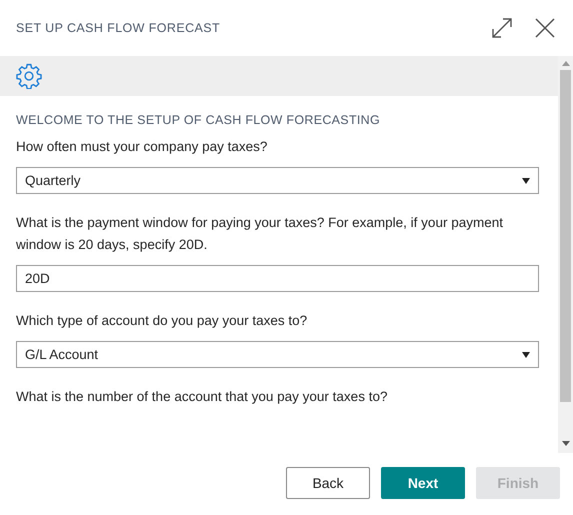 Image resolution: width=573 pixels, height=515 pixels. I want to click on input-field: 20D, so click(277, 278).